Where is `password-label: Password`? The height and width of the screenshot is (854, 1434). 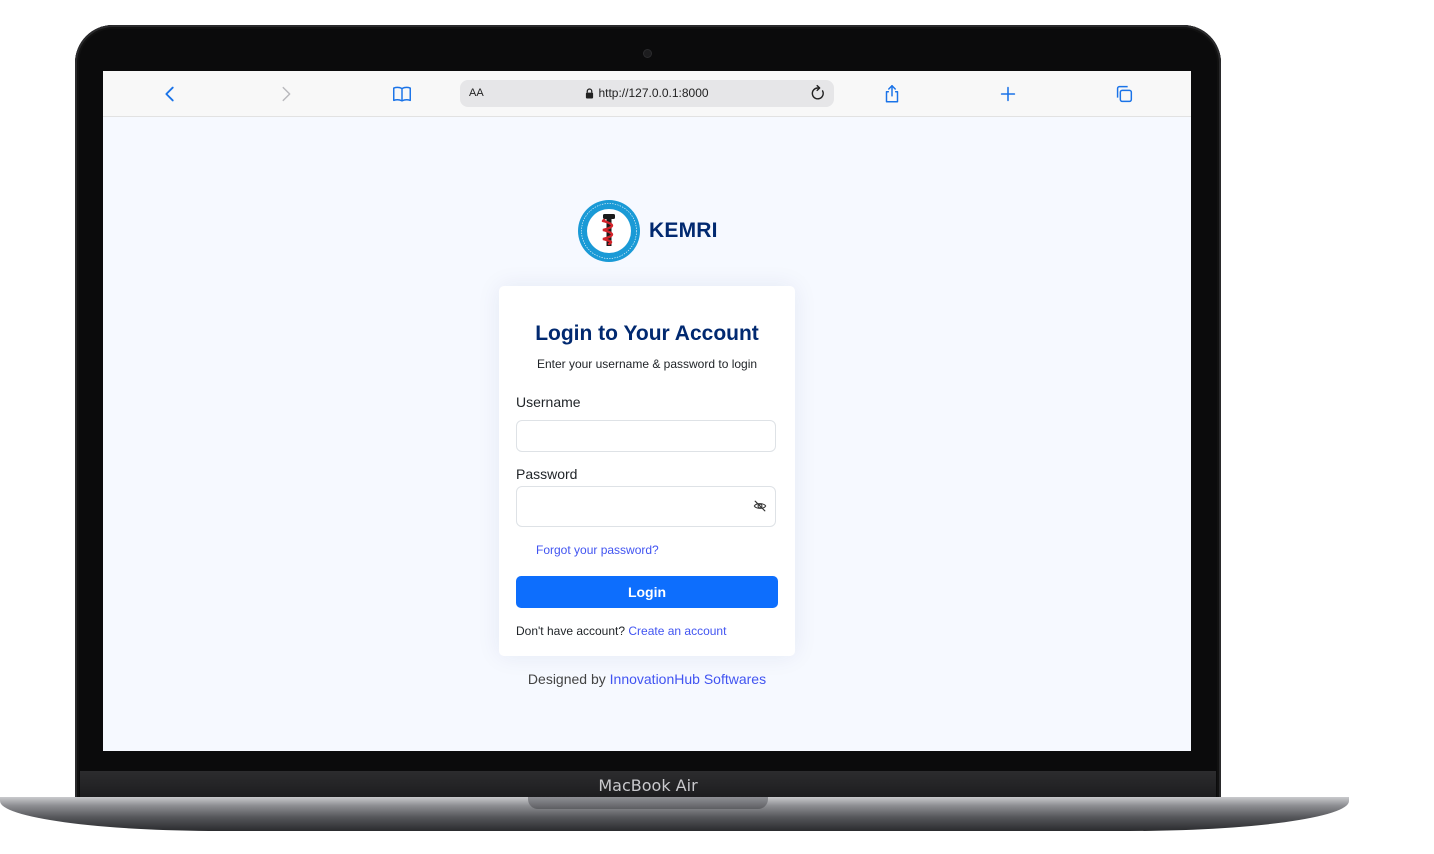 password-label: Password is located at coordinates (547, 474).